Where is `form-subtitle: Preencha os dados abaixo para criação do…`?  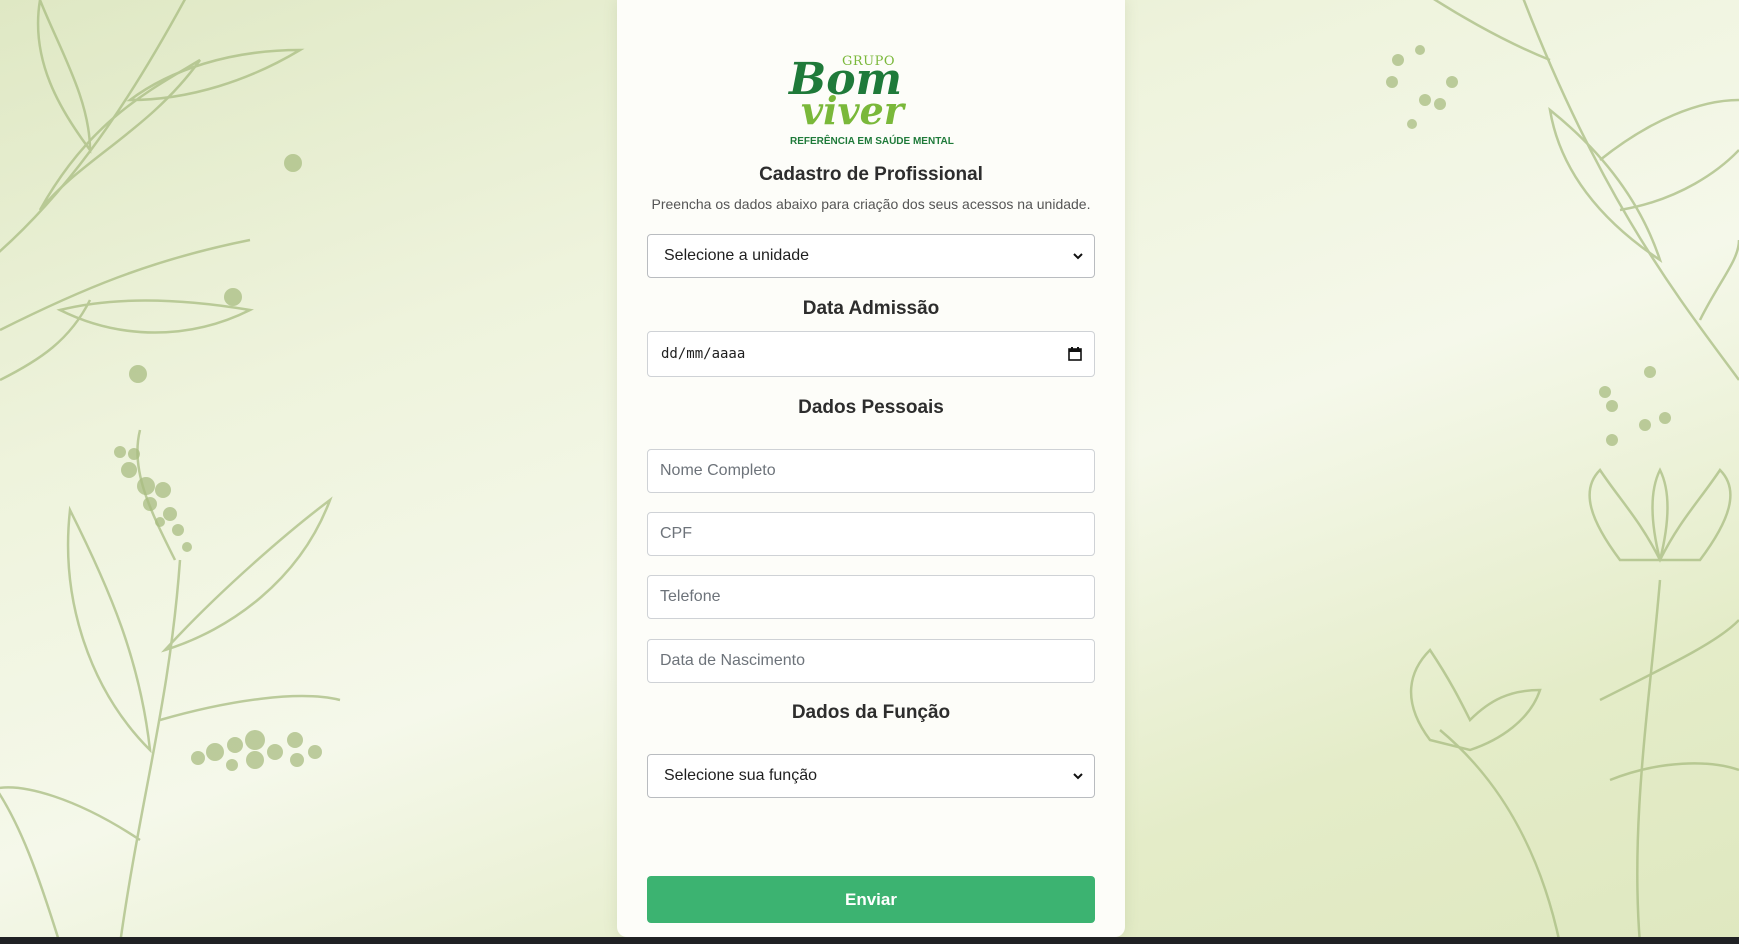 form-subtitle: Preencha os dados abaixo para criação do… is located at coordinates (871, 204).